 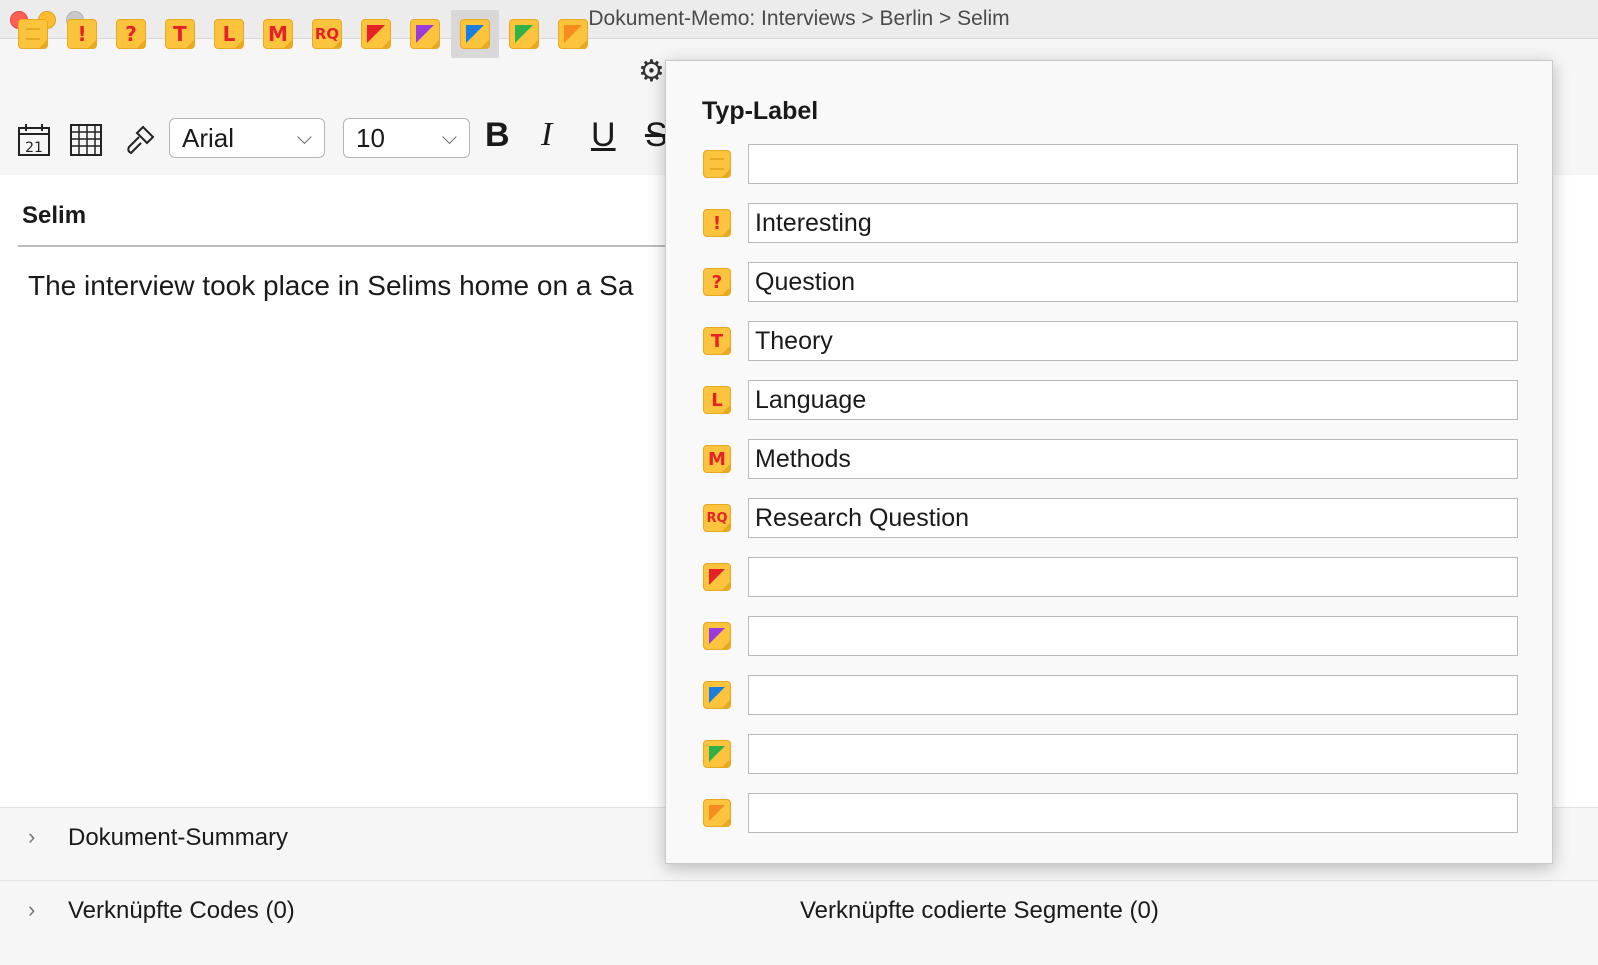 I want to click on memo-type-button-red, so click(x=376, y=34).